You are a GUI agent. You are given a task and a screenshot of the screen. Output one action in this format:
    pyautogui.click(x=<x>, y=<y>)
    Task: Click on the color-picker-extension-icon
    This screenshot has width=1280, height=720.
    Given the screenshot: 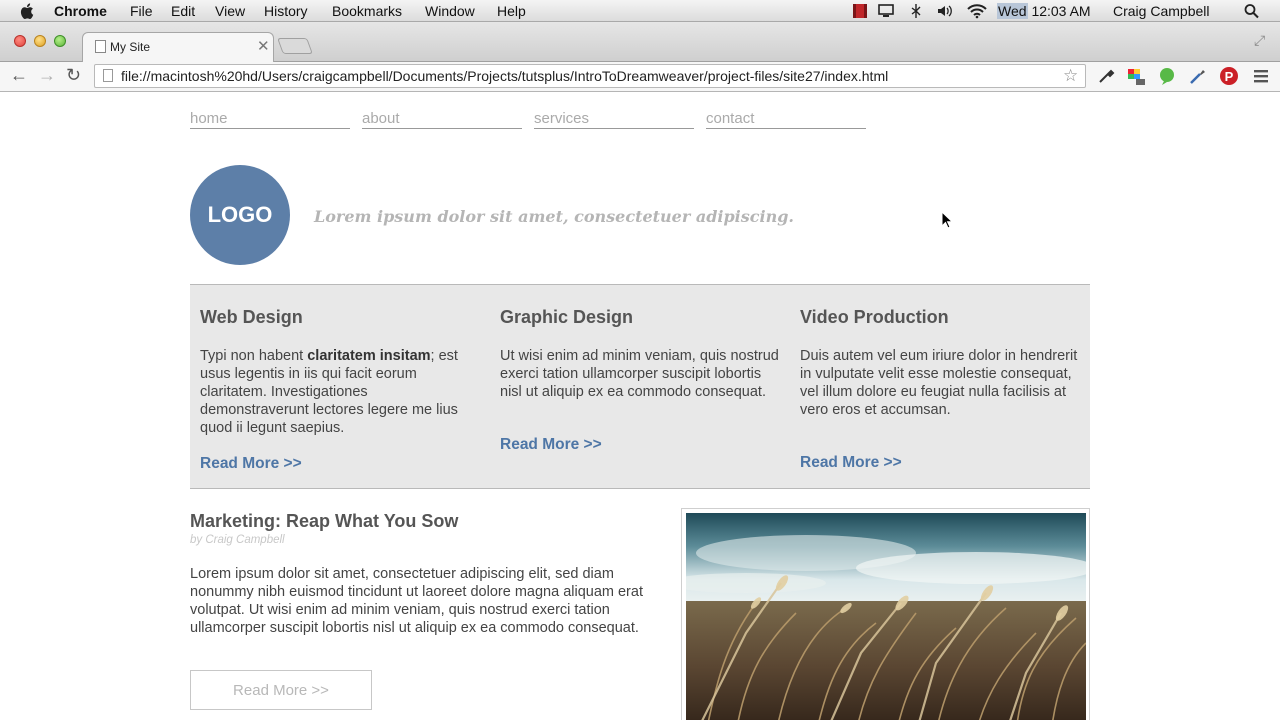 What is the action you would take?
    pyautogui.click(x=1198, y=76)
    